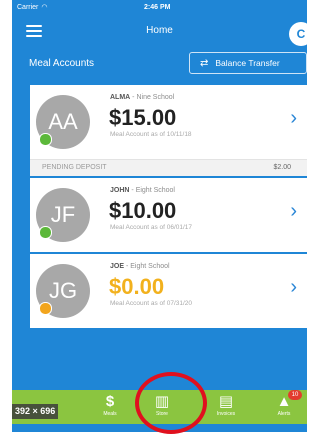  I want to click on student-name: JOHN, so click(120, 190).